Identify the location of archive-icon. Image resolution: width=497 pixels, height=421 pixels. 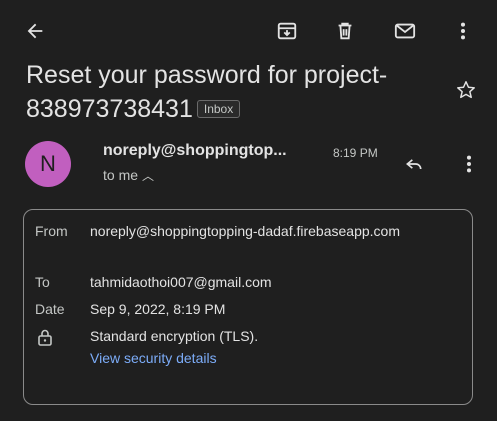
(287, 31).